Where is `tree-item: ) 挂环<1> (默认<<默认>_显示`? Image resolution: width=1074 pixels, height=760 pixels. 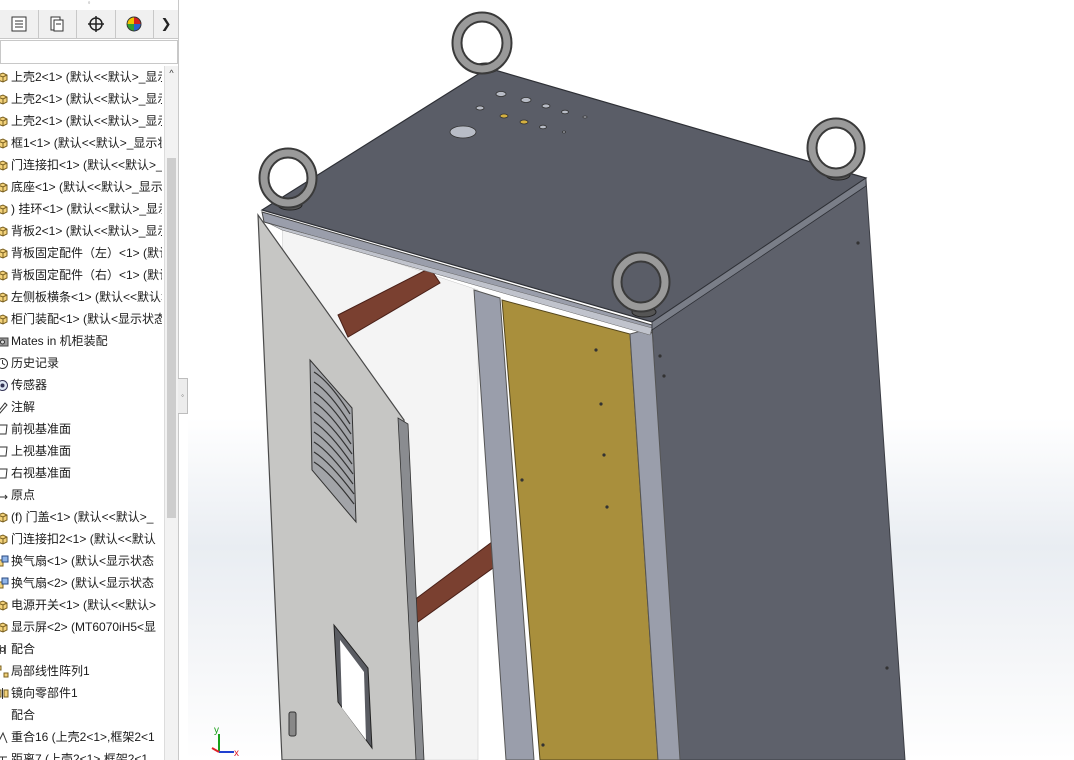
tree-item: ) 挂环<1> (默认<<默认>_显示 is located at coordinates (81, 209).